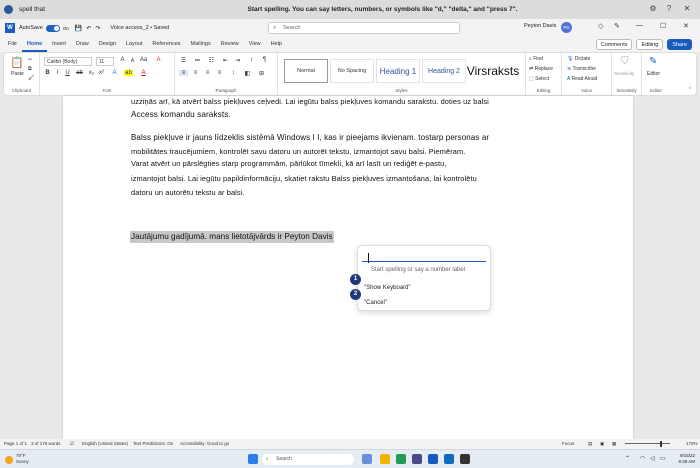 The image size is (700, 468). What do you see at coordinates (105, 61) in the screenshot?
I see `font-size-select: 11` at bounding box center [105, 61].